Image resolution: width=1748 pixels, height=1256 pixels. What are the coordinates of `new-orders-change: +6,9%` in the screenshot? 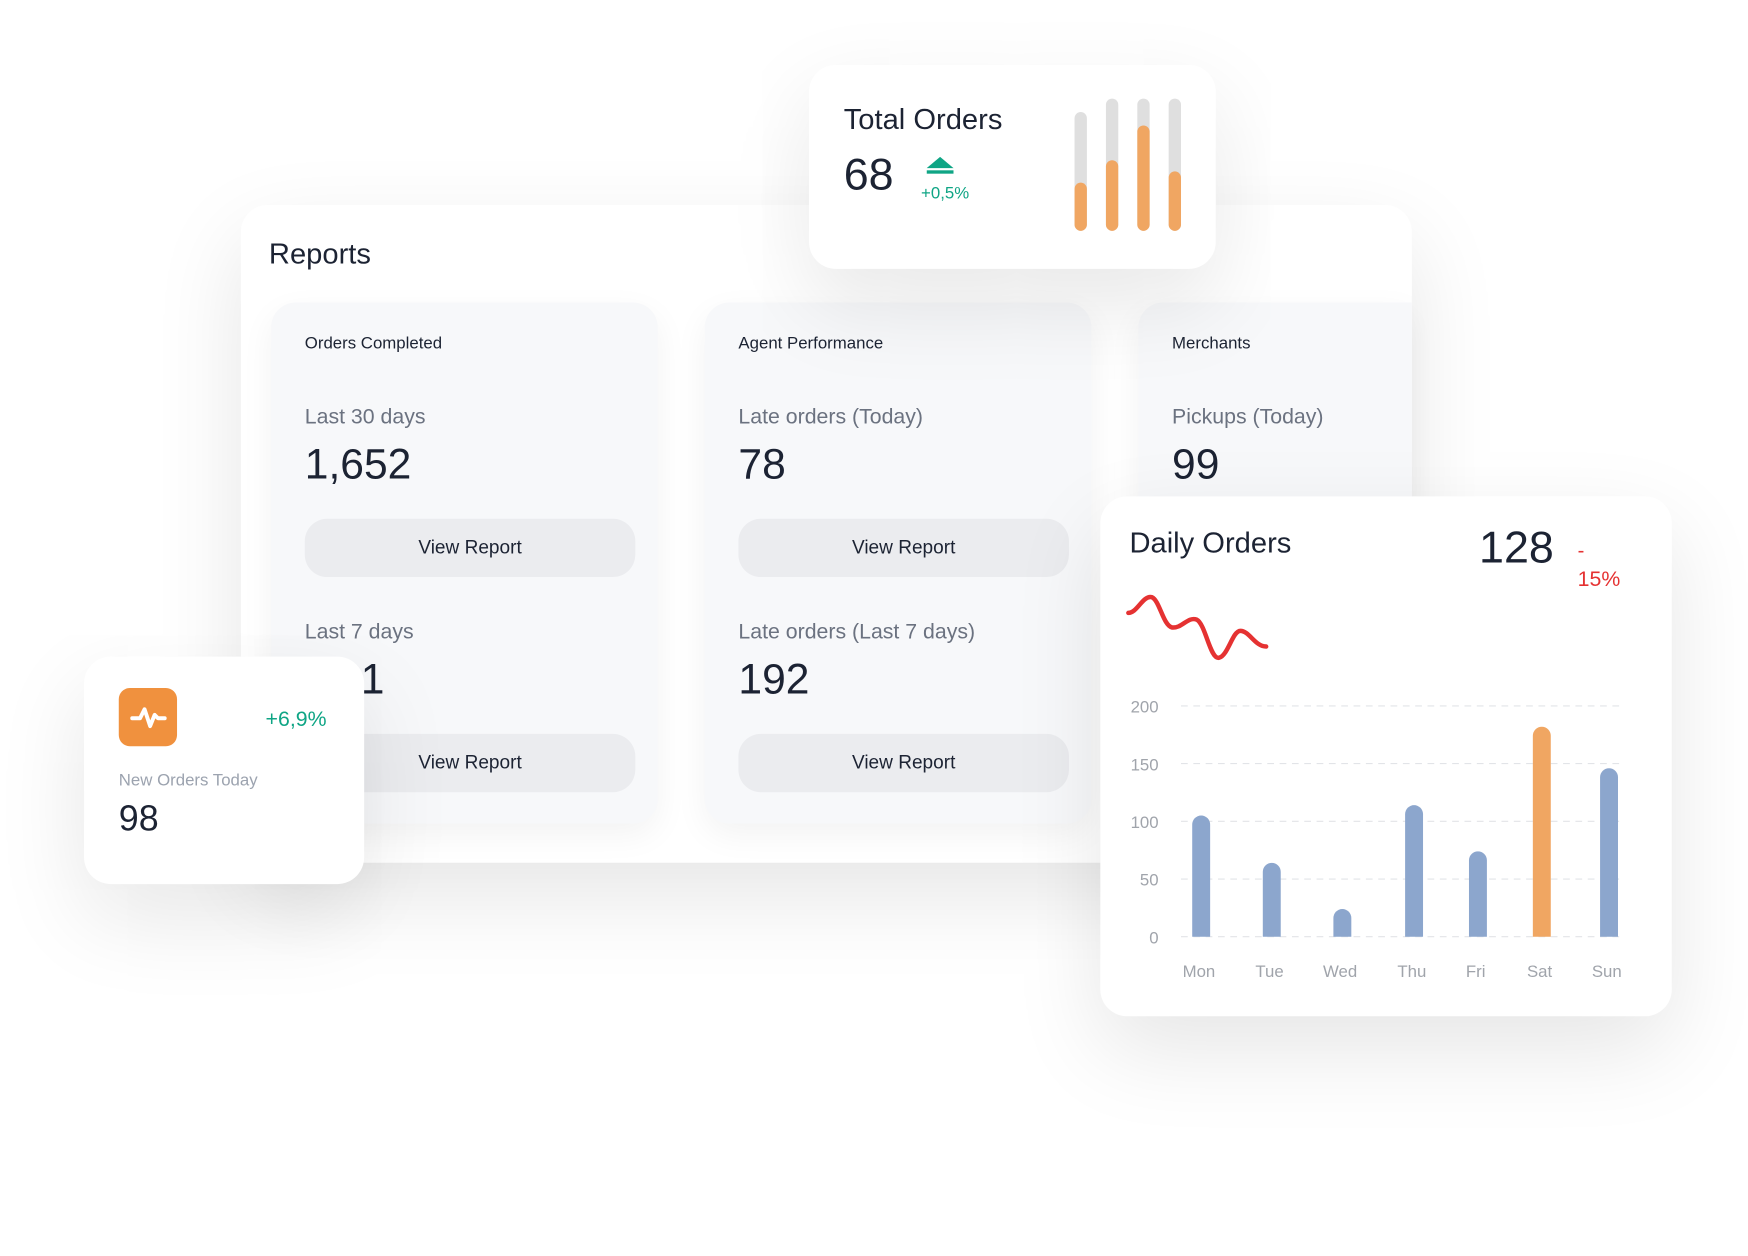 It's located at (296, 720).